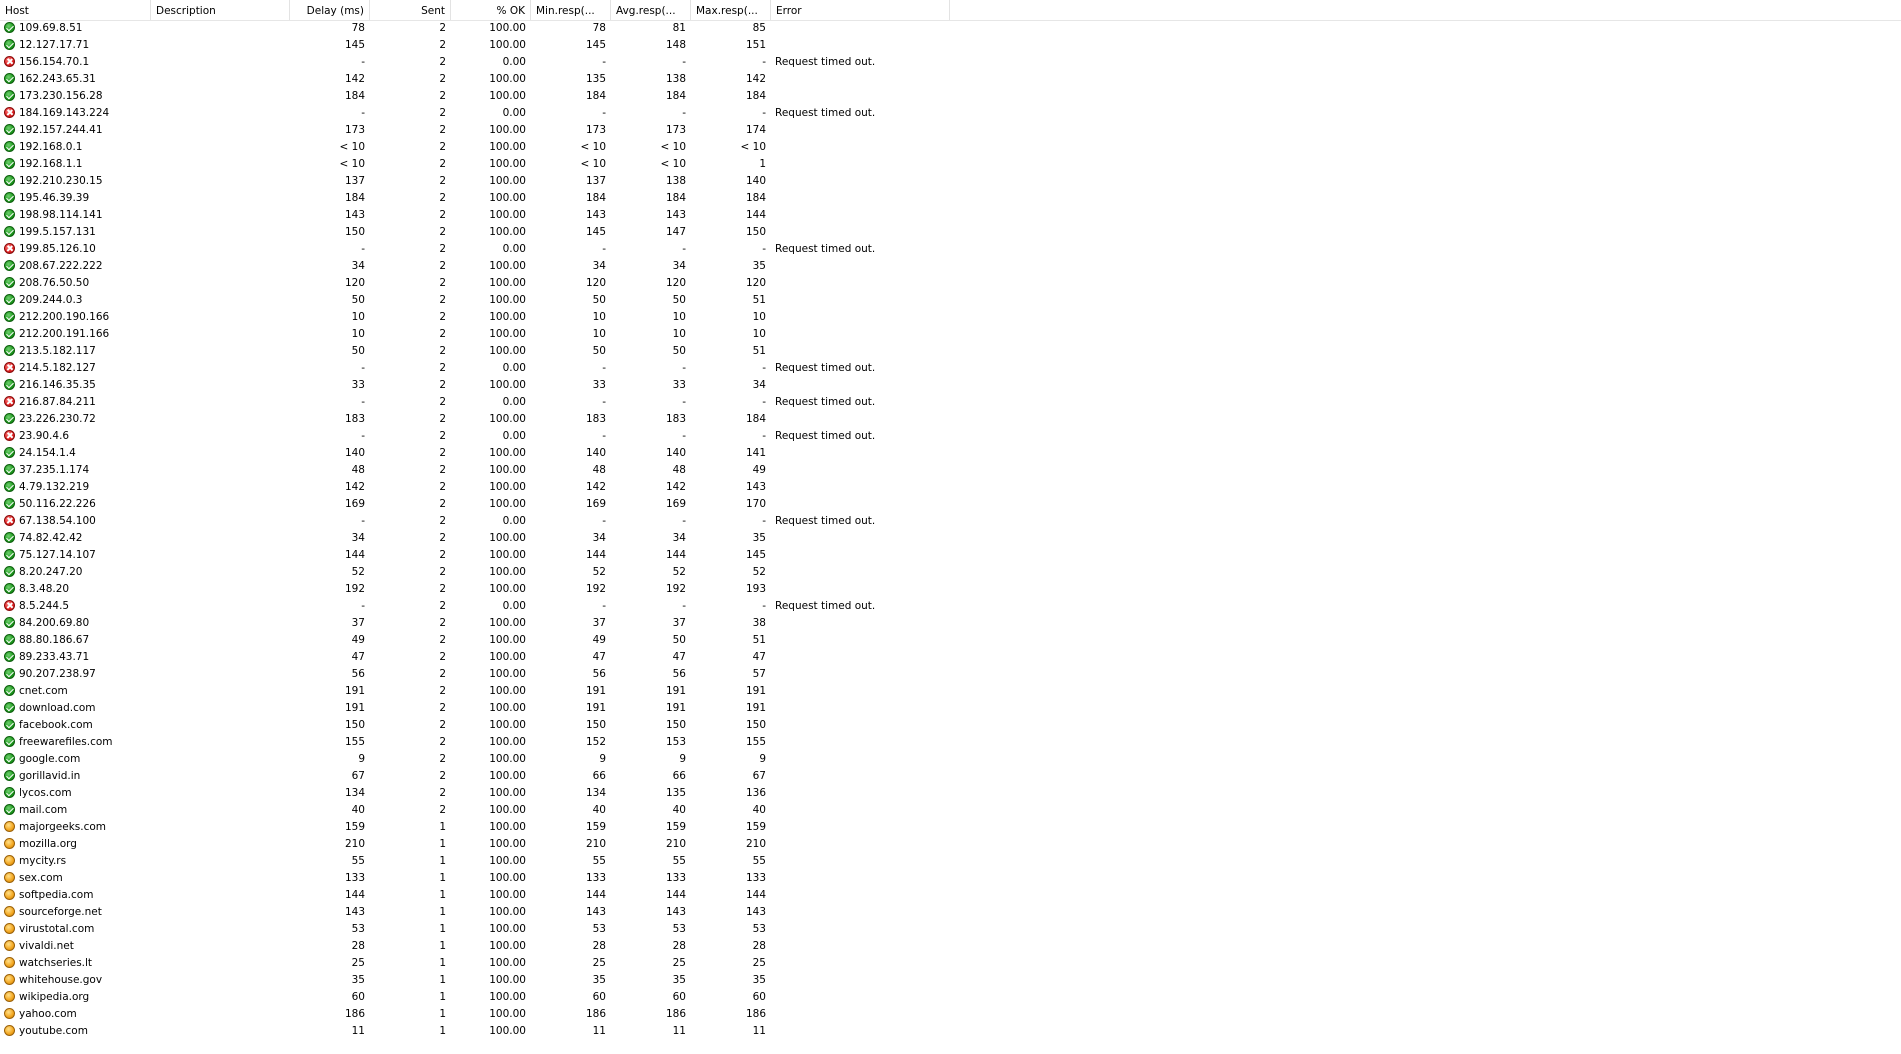 The image size is (1901, 1054). I want to click on table-row: 162.243.65.31 142 2 100.00 135 138 142, so click(950, 79).